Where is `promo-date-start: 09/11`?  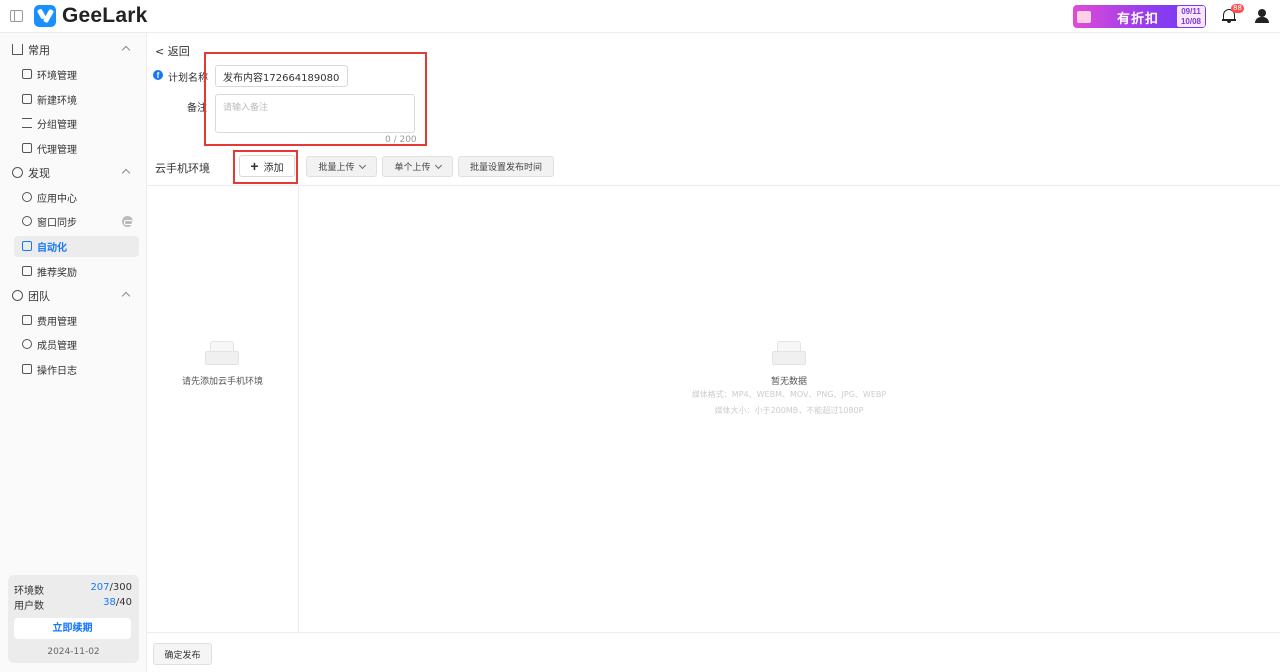 promo-date-start: 09/11 is located at coordinates (1191, 11).